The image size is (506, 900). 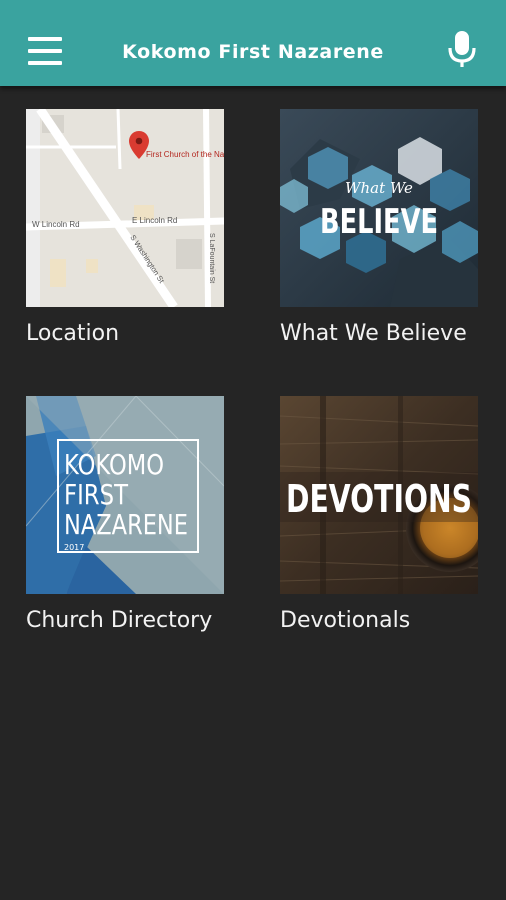 I want to click on devotionals-thumbnail: DEVOTIONS, so click(x=379, y=495).